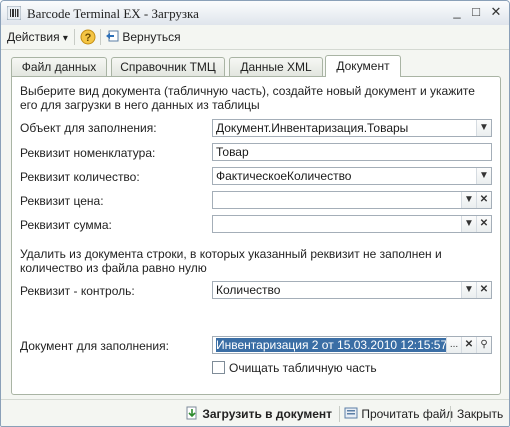 The width and height of the screenshot is (510, 427). What do you see at coordinates (303, 368) in the screenshot?
I see `clear-table-label: Очищать табличную часть` at bounding box center [303, 368].